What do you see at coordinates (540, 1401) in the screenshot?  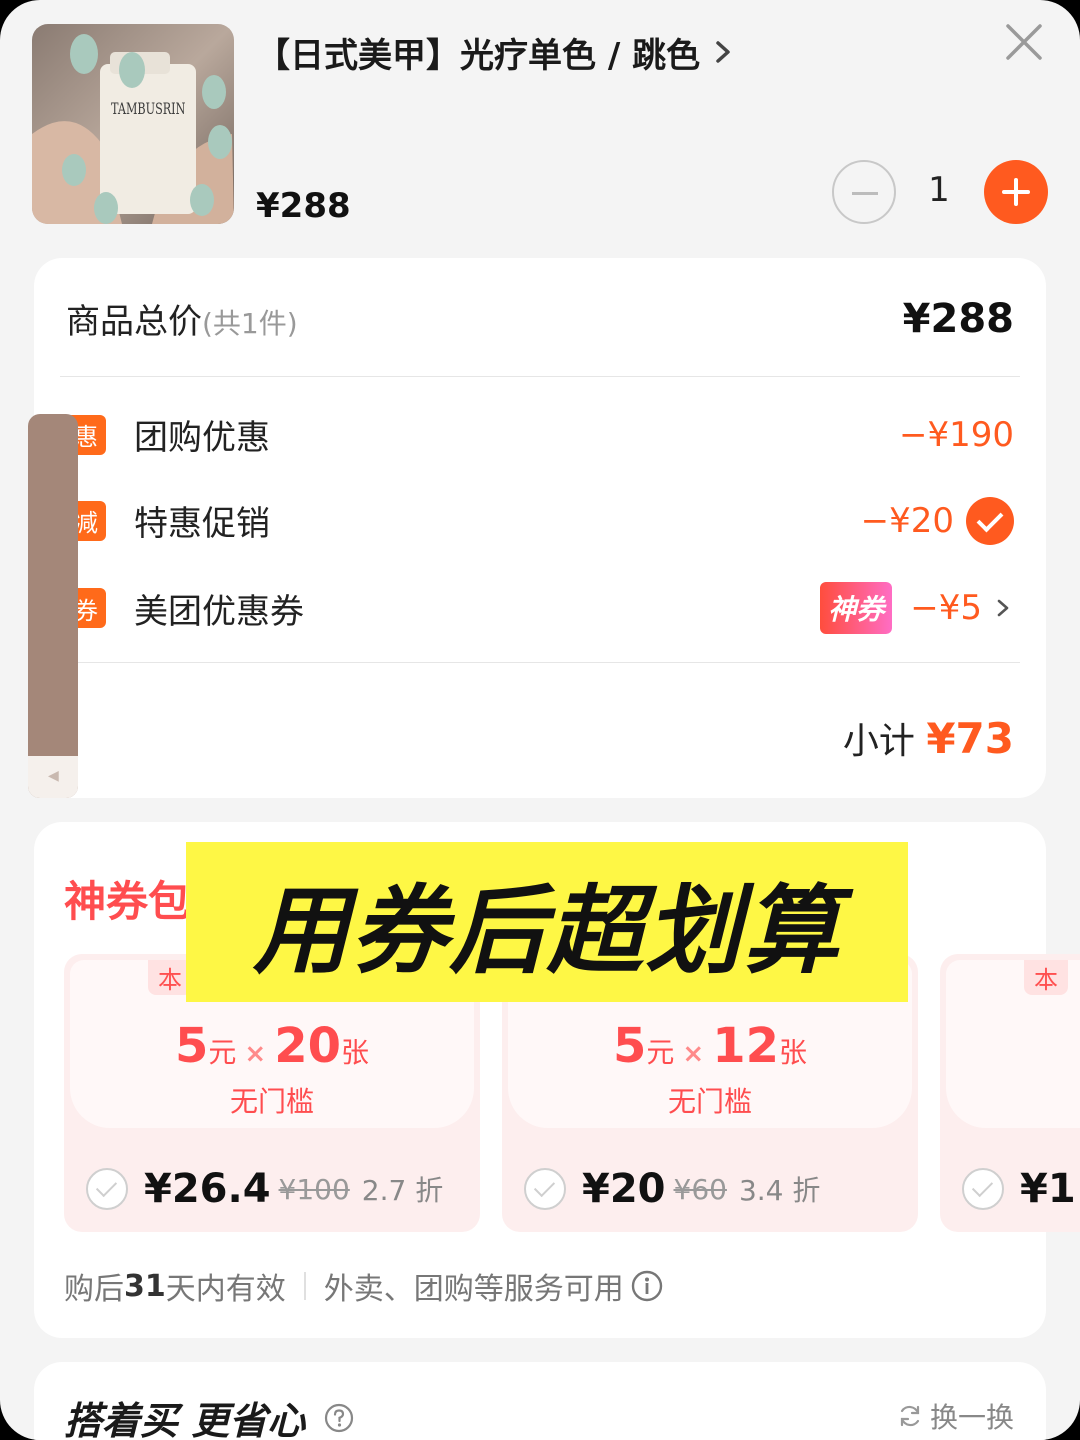 I see `bundle-card: 搭着买 更省心 换一换` at bounding box center [540, 1401].